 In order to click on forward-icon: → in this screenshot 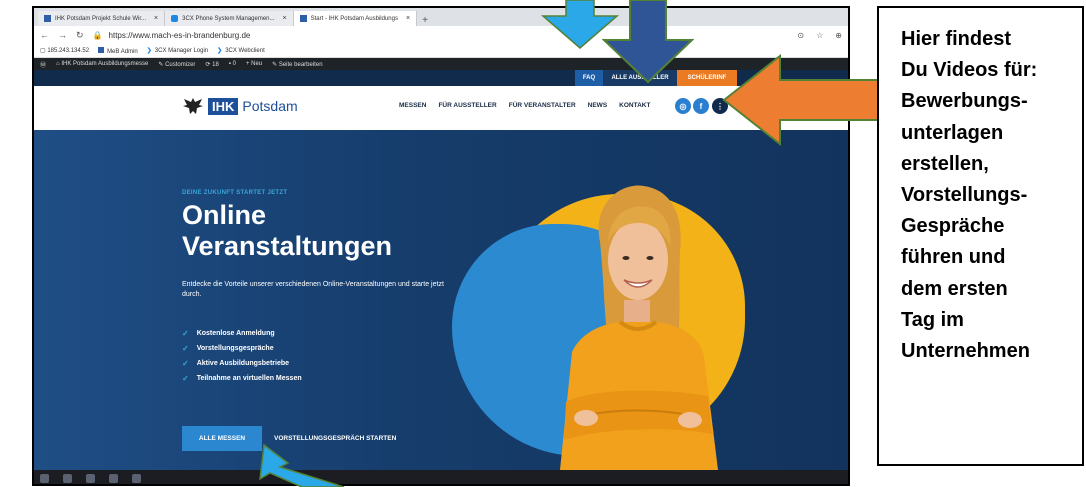, I will do `click(62, 35)`.